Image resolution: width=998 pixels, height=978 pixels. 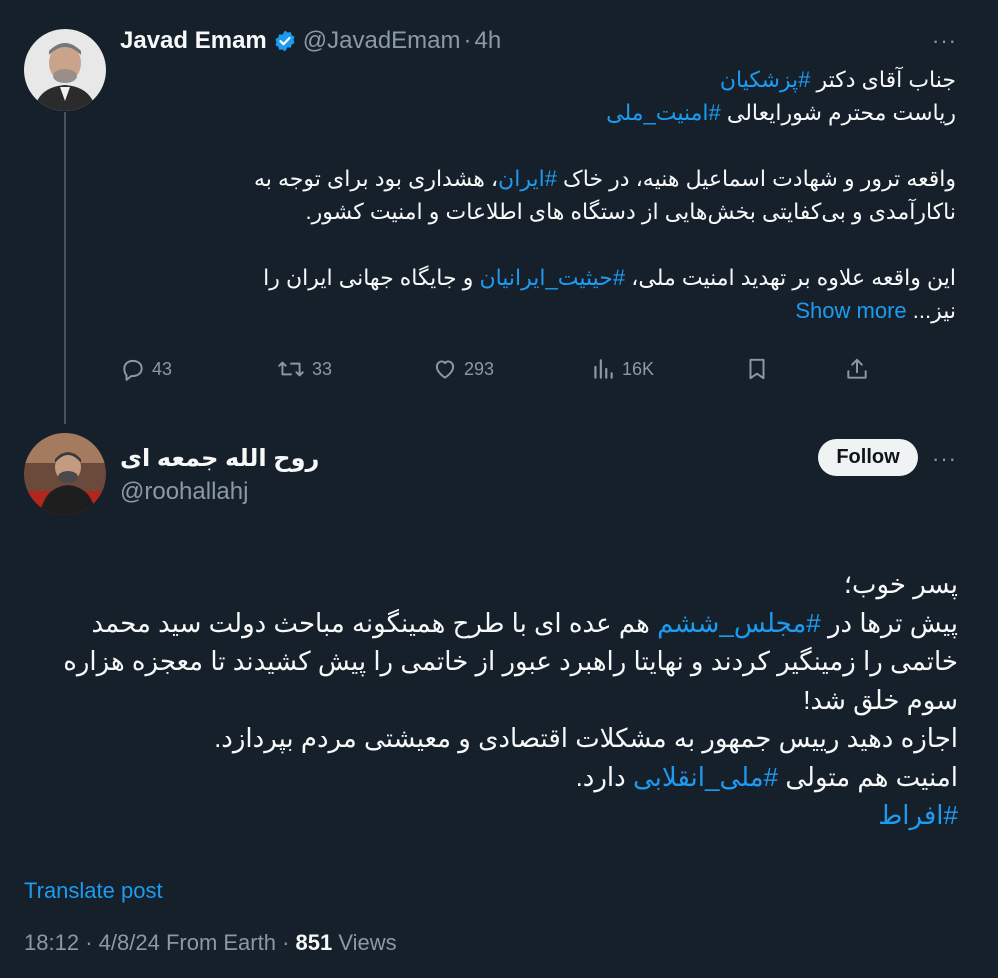 I want to click on thread-connector-line, so click(x=65, y=268).